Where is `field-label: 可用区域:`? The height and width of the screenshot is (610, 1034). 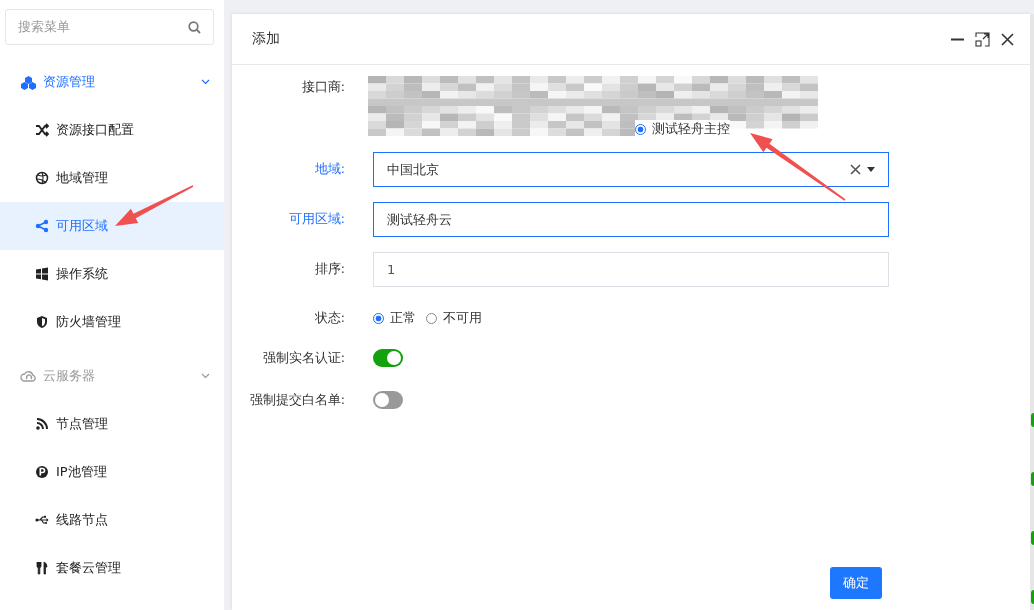
field-label: 可用区域: is located at coordinates (316, 219).